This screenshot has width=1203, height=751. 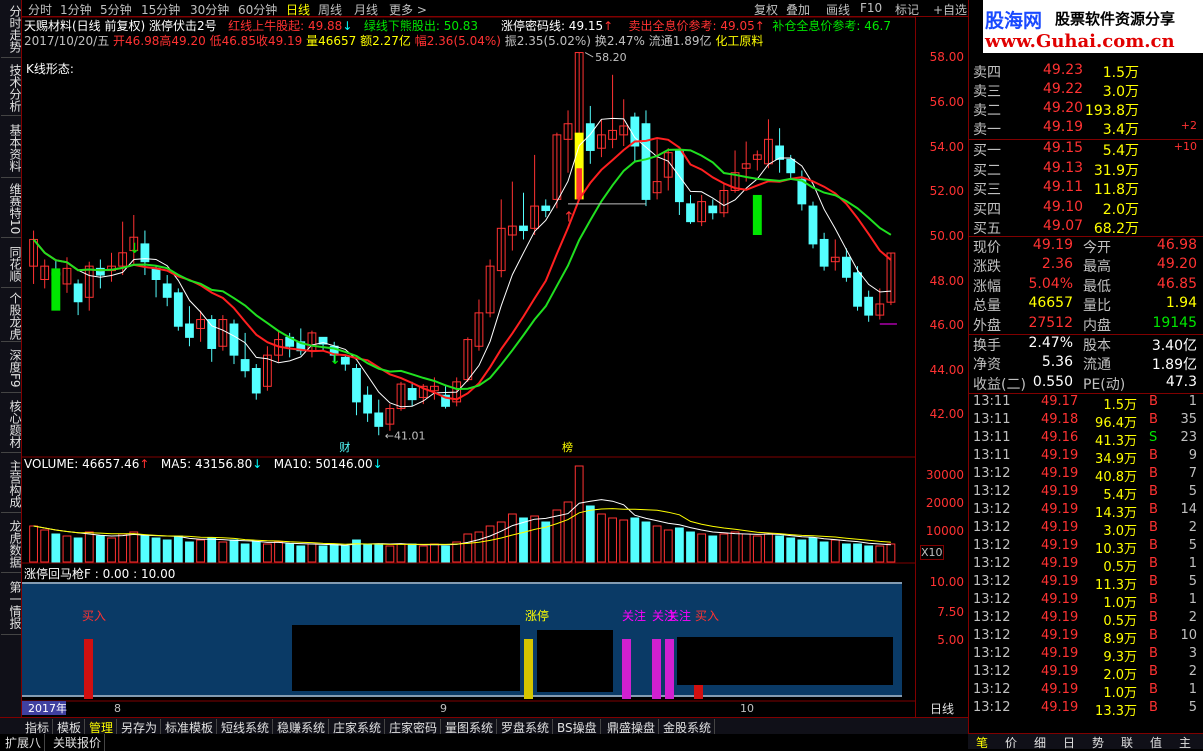 I want to click on leftnav-item-9: 龙虎数据, so click(x=11, y=544).